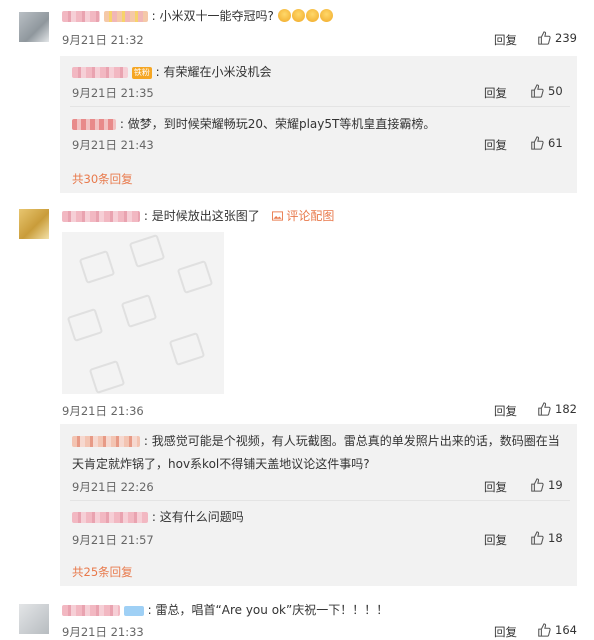  What do you see at coordinates (546, 91) in the screenshot?
I see `like-button: 50` at bounding box center [546, 91].